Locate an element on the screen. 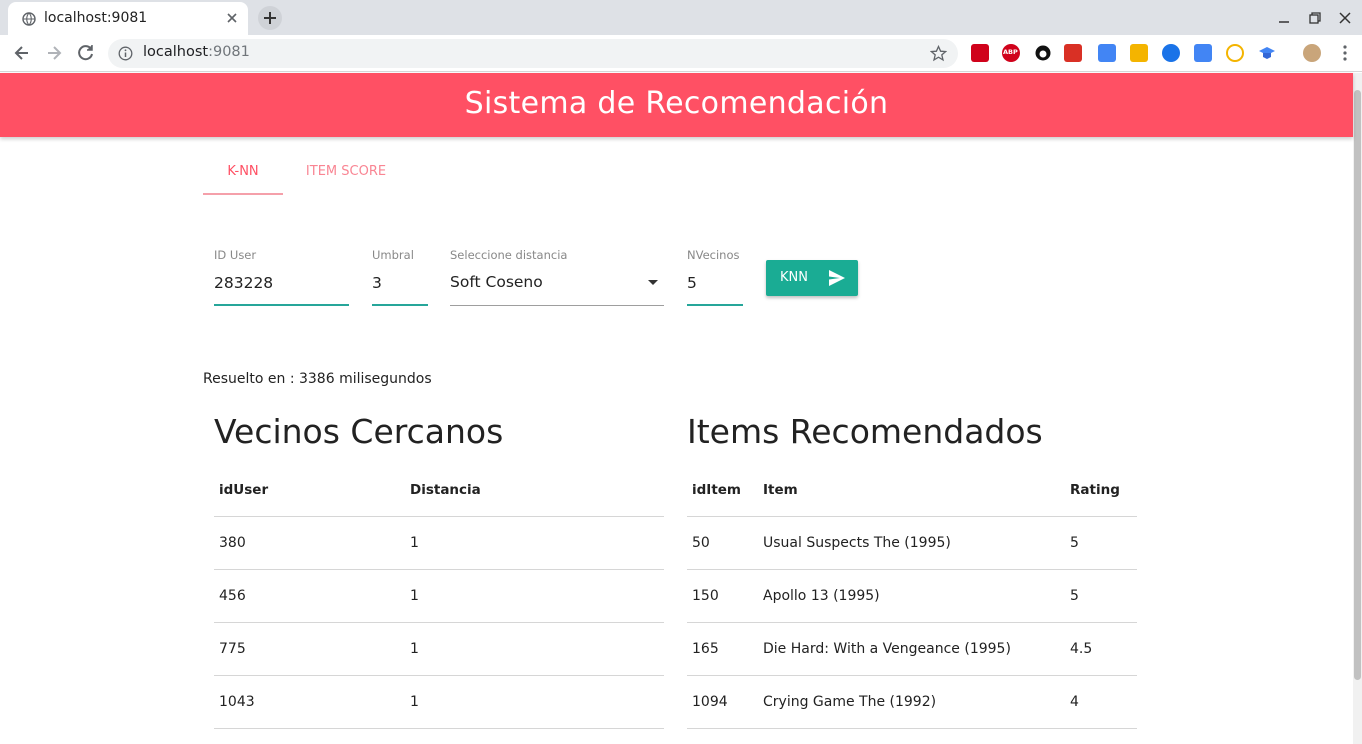 The width and height of the screenshot is (1362, 744). minimize-icon is located at coordinates (1284, 18).